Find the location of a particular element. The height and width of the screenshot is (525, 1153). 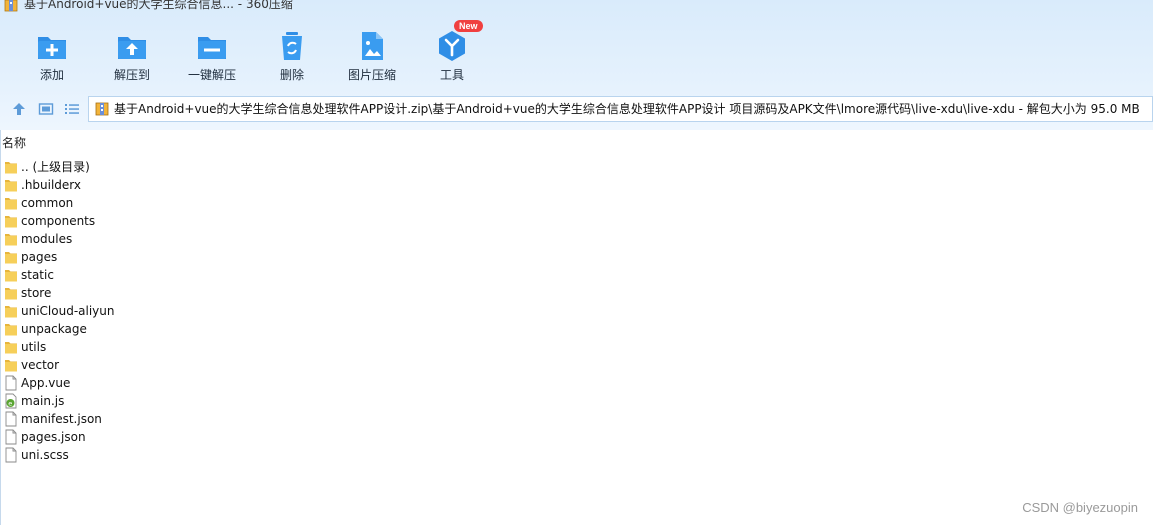

file-row: uni.scss is located at coordinates (104, 455).